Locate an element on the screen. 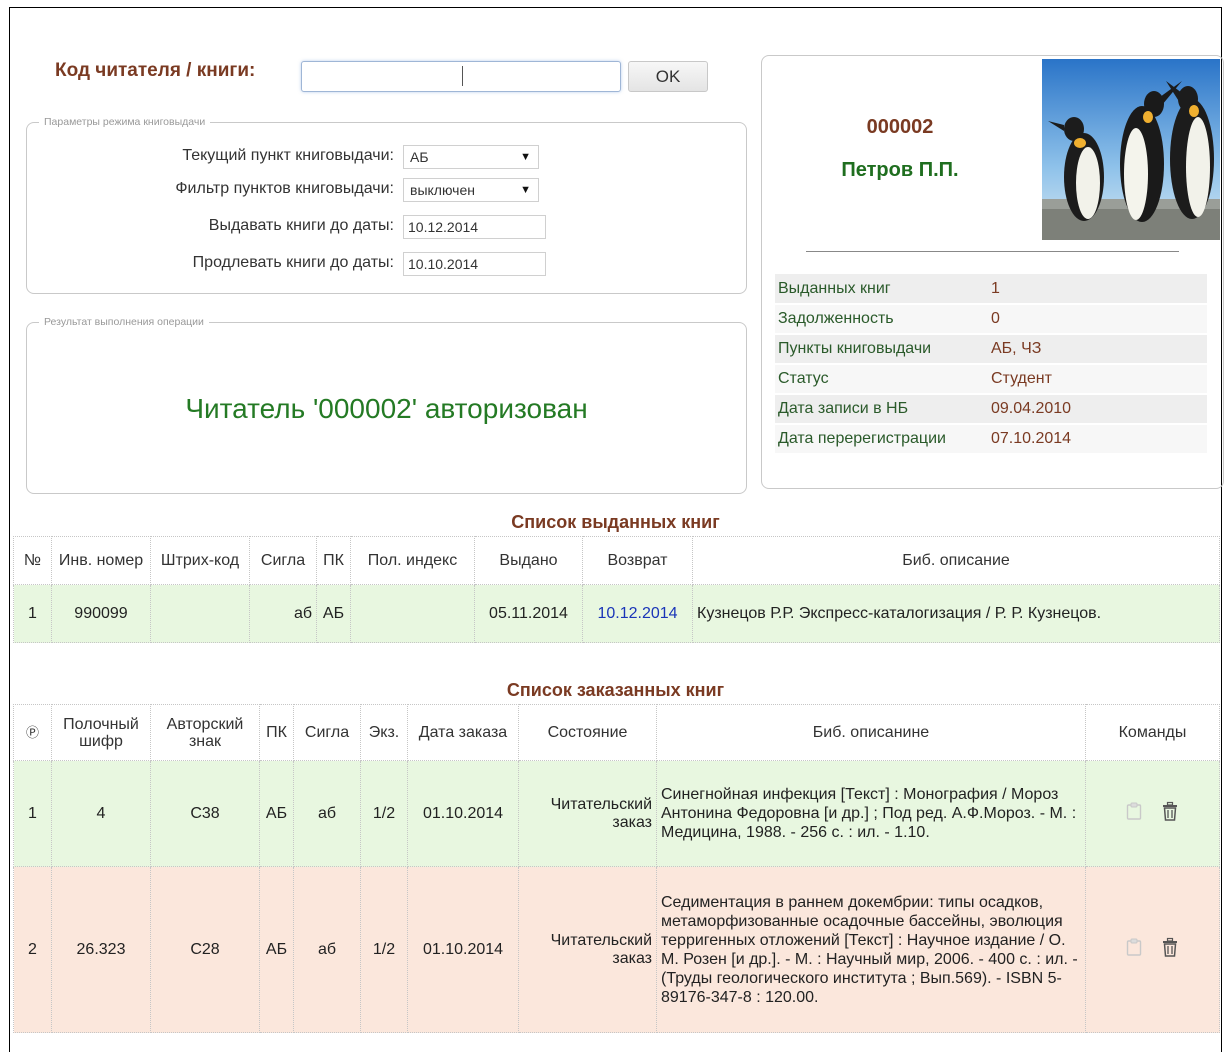  info-row: Пункты книговыдачи АБ, ЧЗ is located at coordinates (991, 349).